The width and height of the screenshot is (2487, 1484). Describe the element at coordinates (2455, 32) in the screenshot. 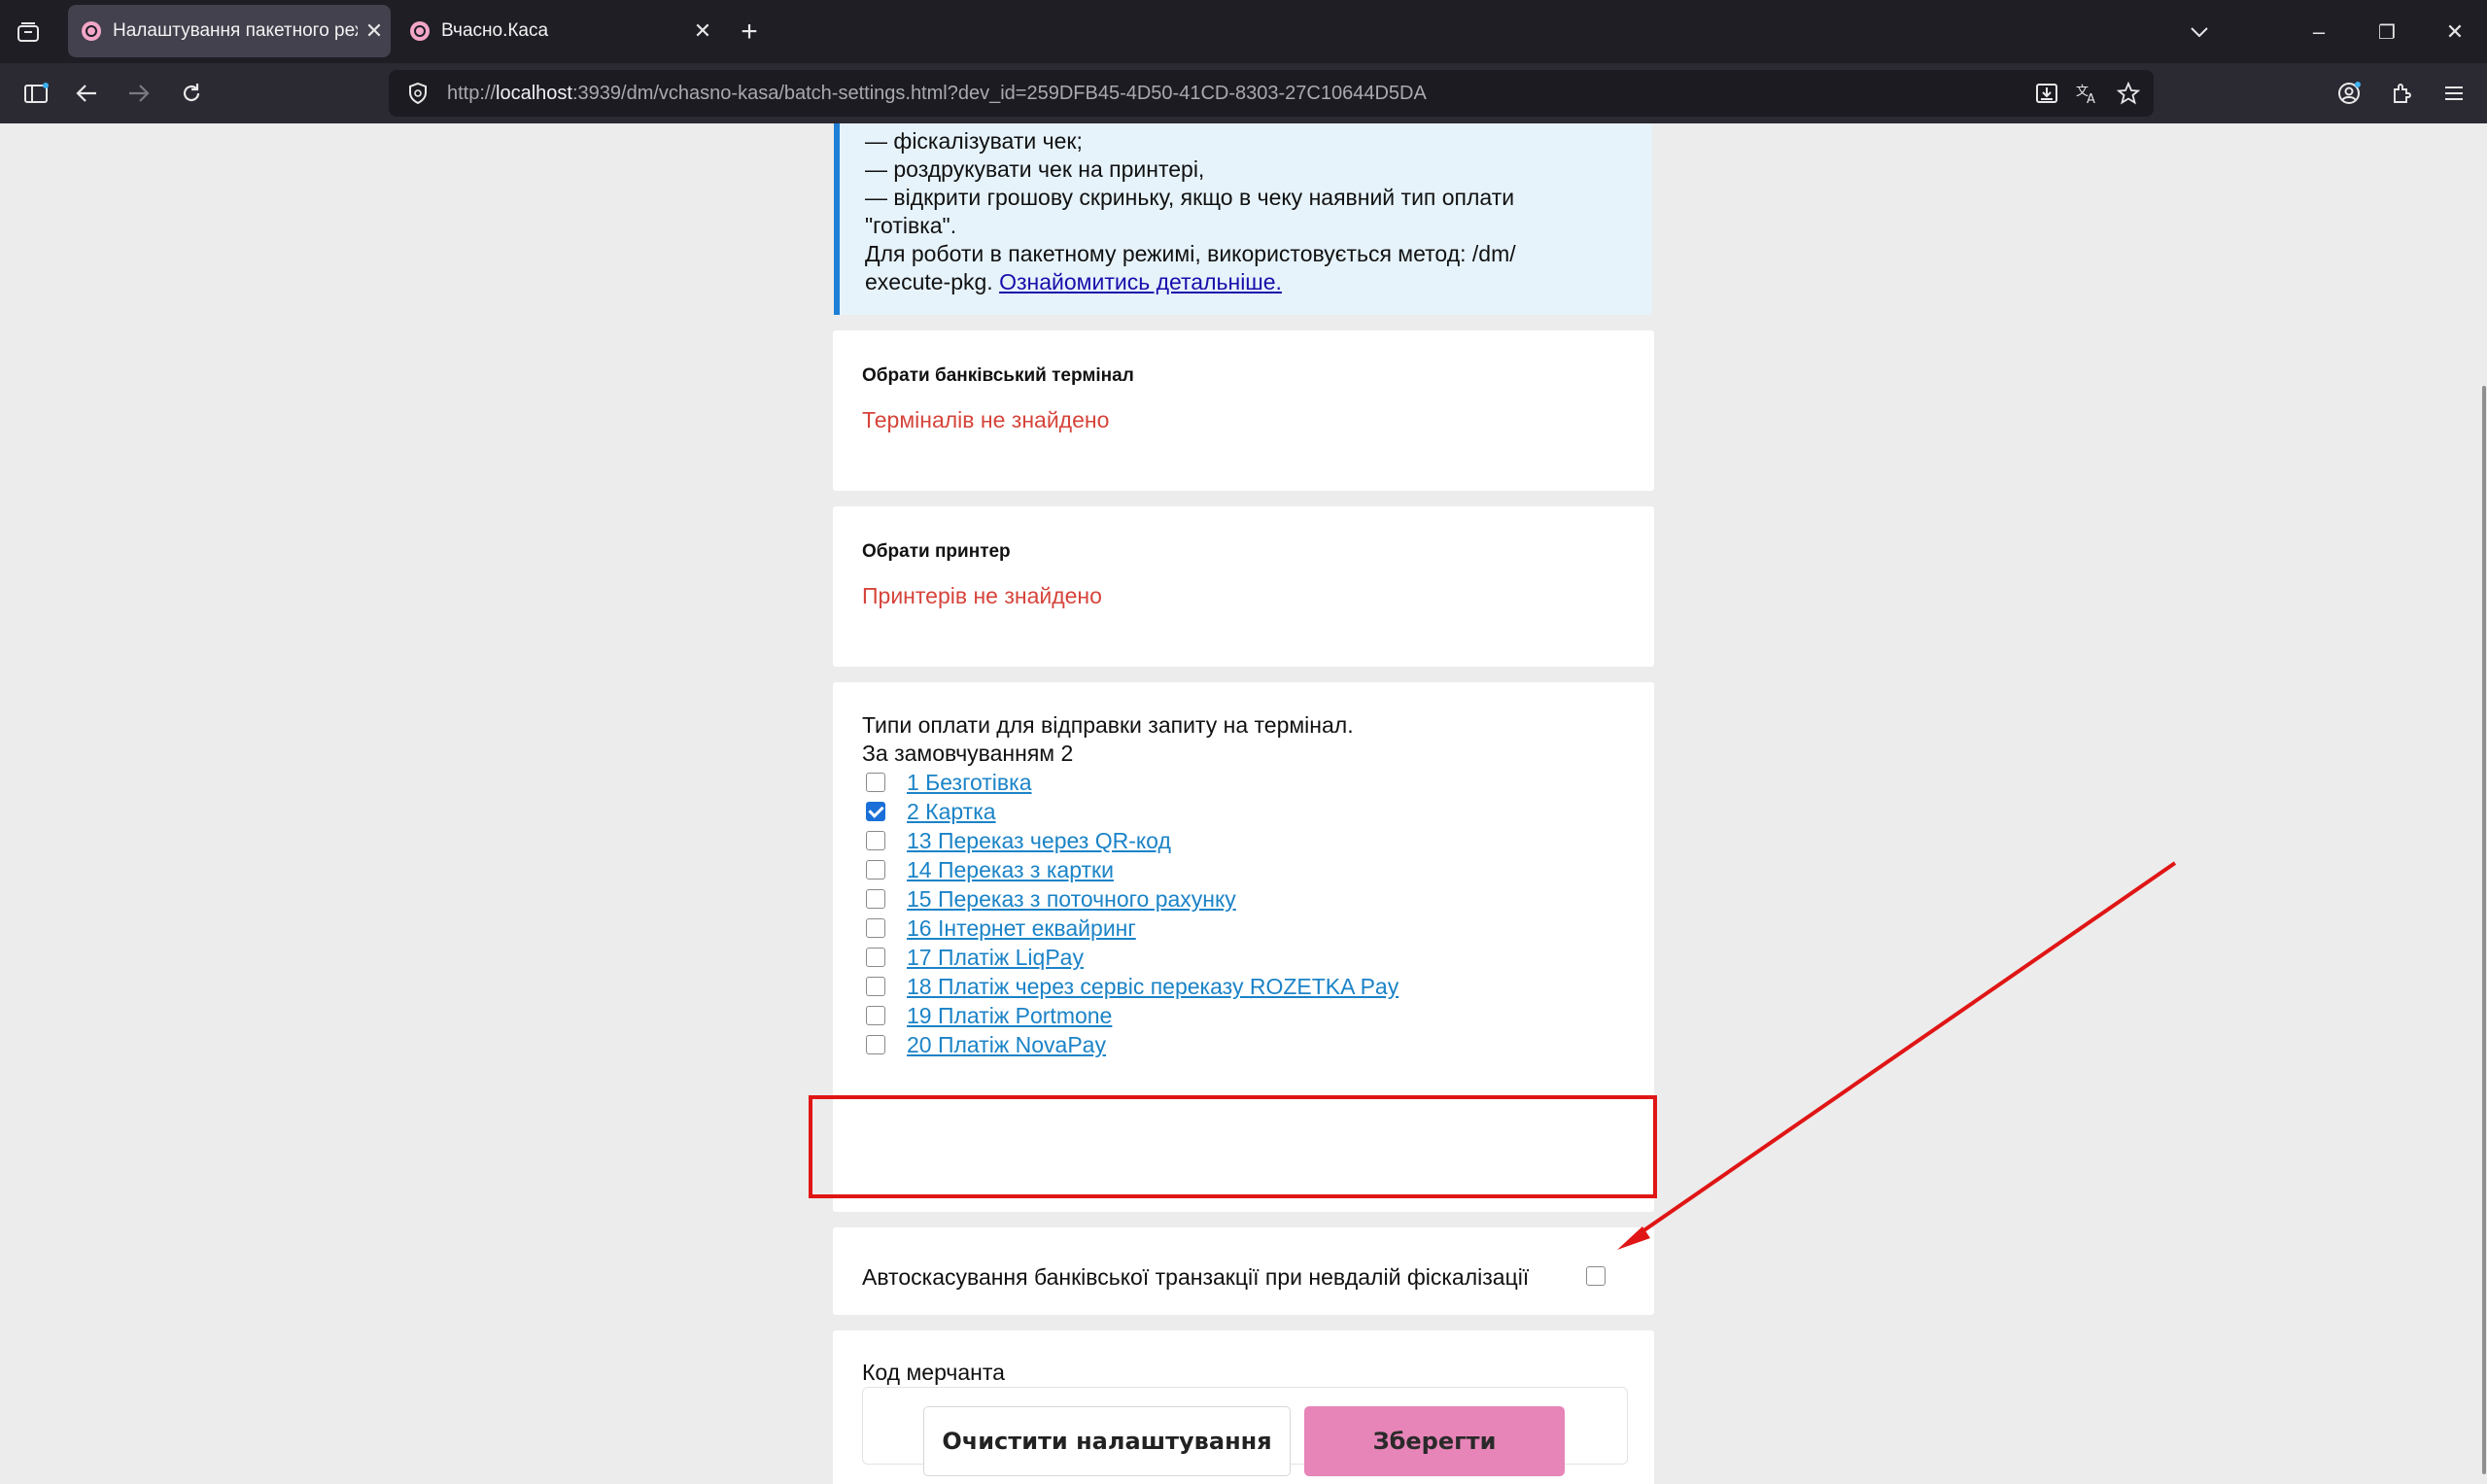

I see `window-close-button: ✕` at that location.